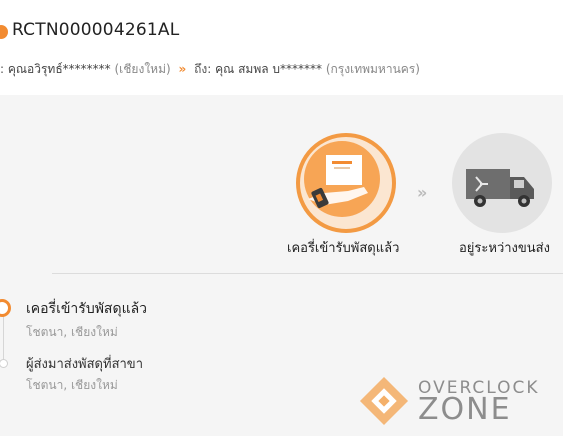  What do you see at coordinates (307, 273) in the screenshot?
I see `section-divider` at bounding box center [307, 273].